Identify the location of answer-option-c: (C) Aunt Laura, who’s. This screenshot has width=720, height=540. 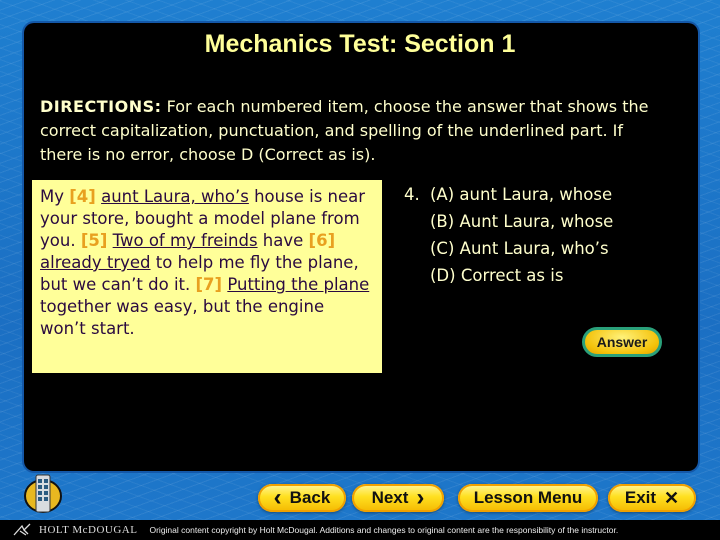
(549, 248).